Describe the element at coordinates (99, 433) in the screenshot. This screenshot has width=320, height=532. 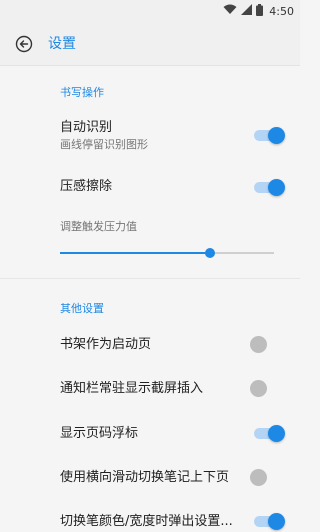
I see `page-float-title: 显示页码浮标` at that location.